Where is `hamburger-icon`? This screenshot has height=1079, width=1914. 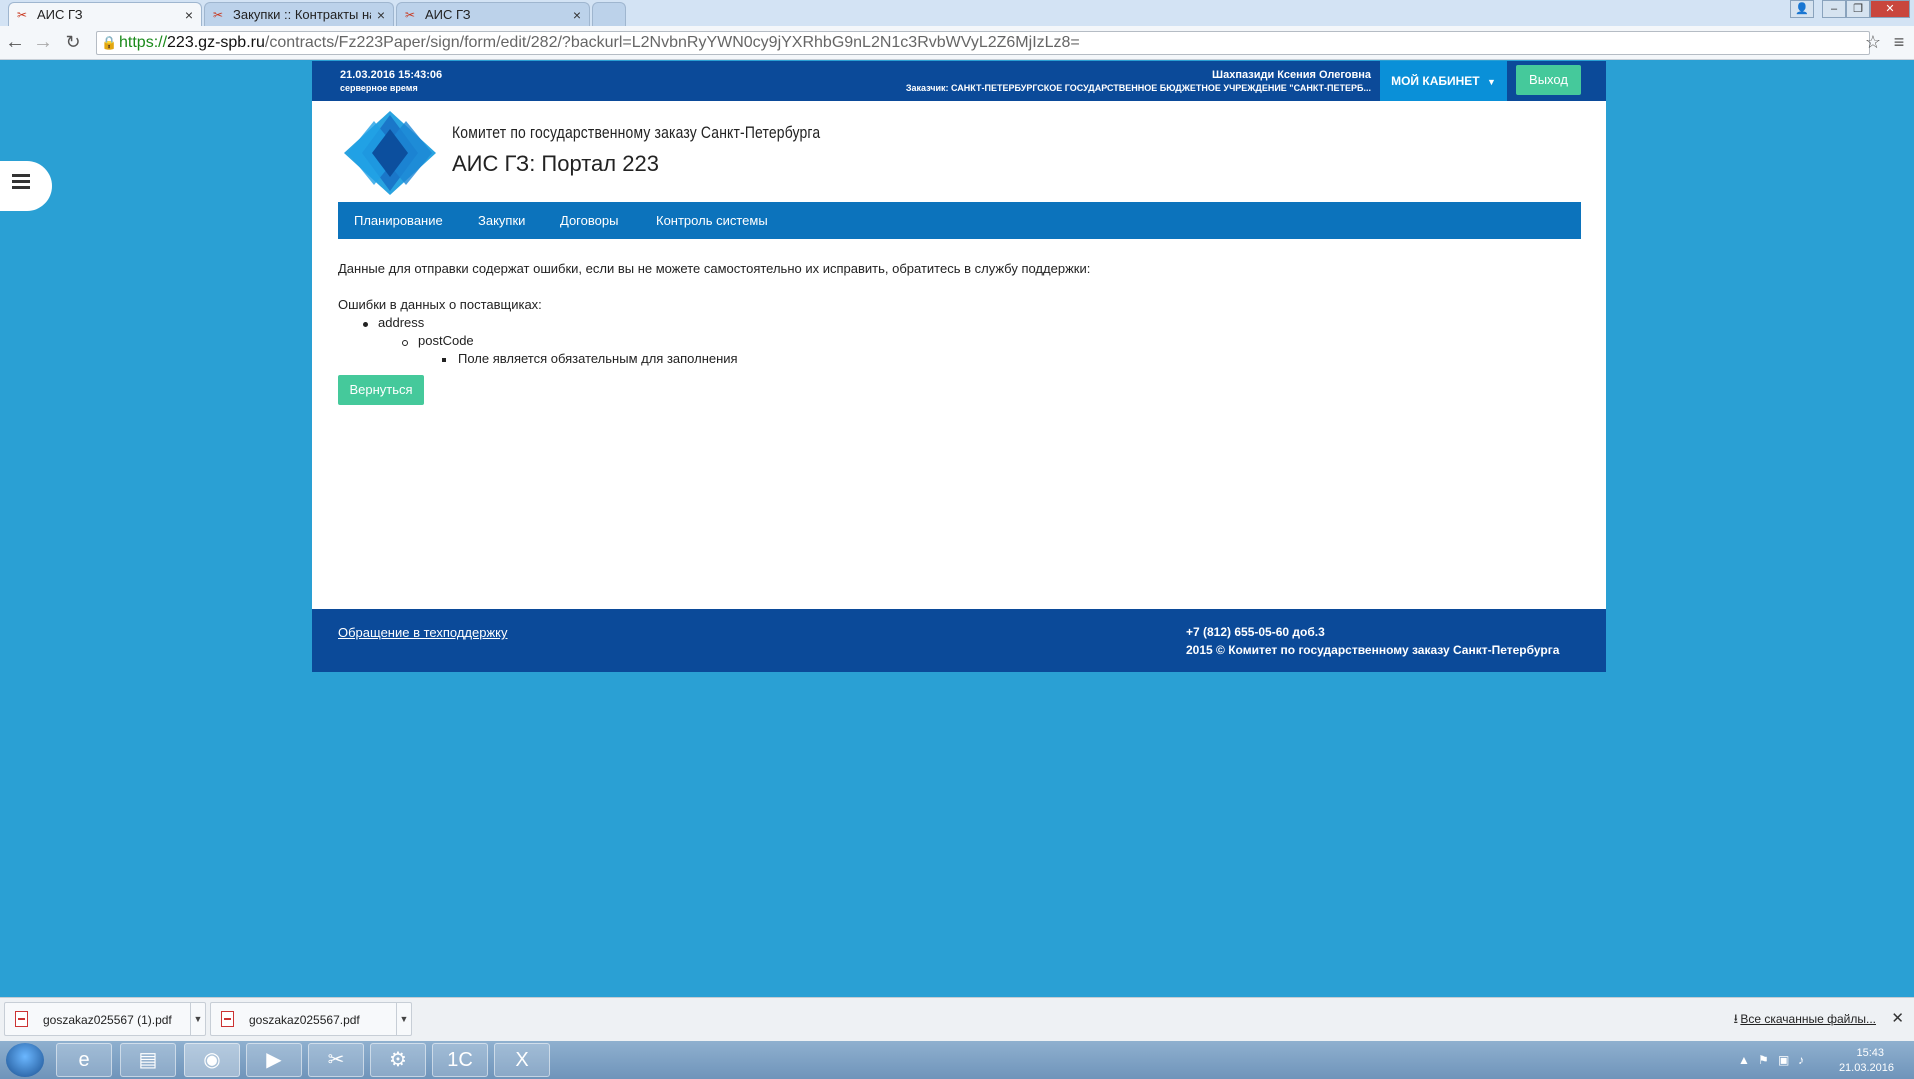 hamburger-icon is located at coordinates (21, 175).